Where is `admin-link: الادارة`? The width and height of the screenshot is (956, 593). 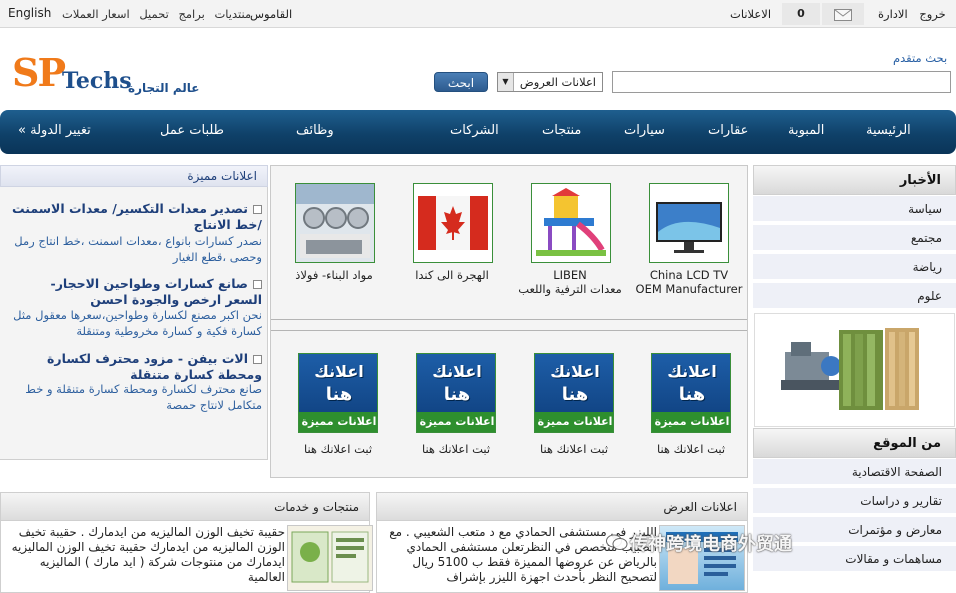
admin-link: الادارة is located at coordinates (893, 14).